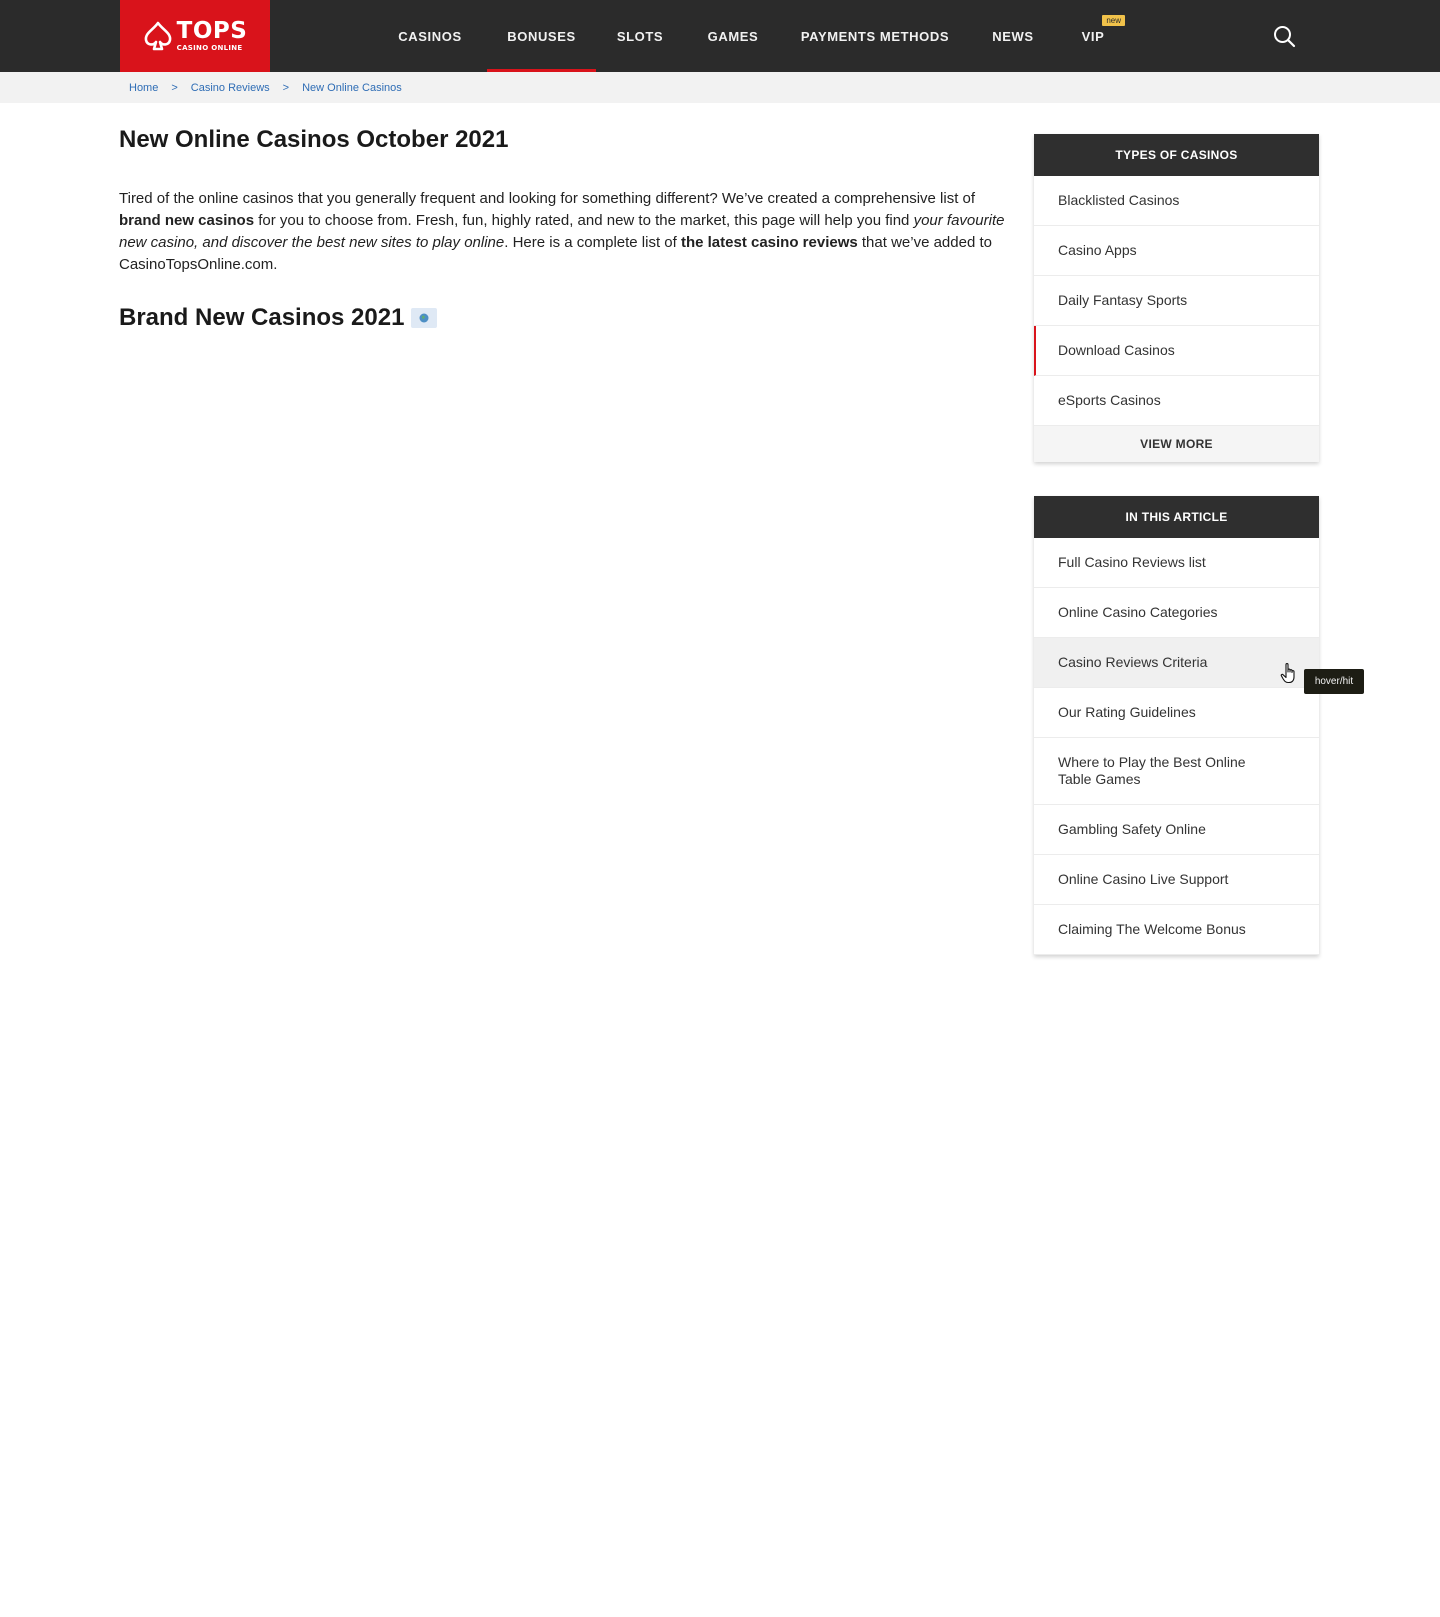  Describe the element at coordinates (1176, 251) in the screenshot. I see `sidebar-item-casino-apps: Casino Apps` at that location.